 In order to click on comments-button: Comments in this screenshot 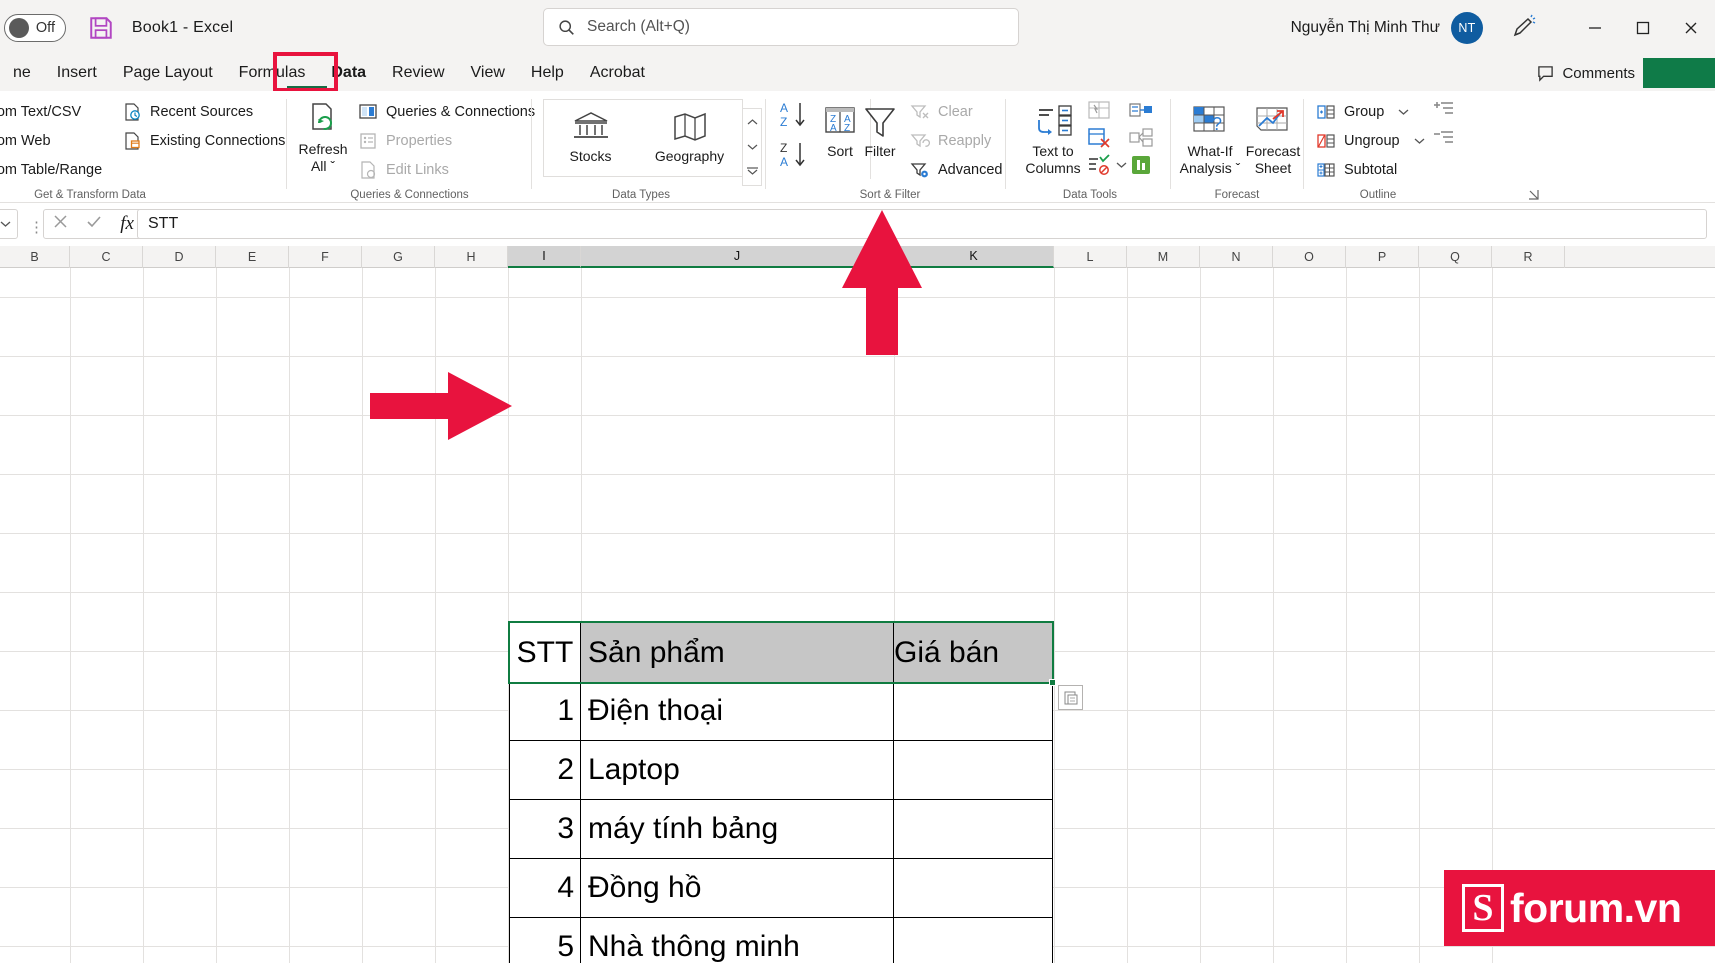, I will do `click(1586, 73)`.